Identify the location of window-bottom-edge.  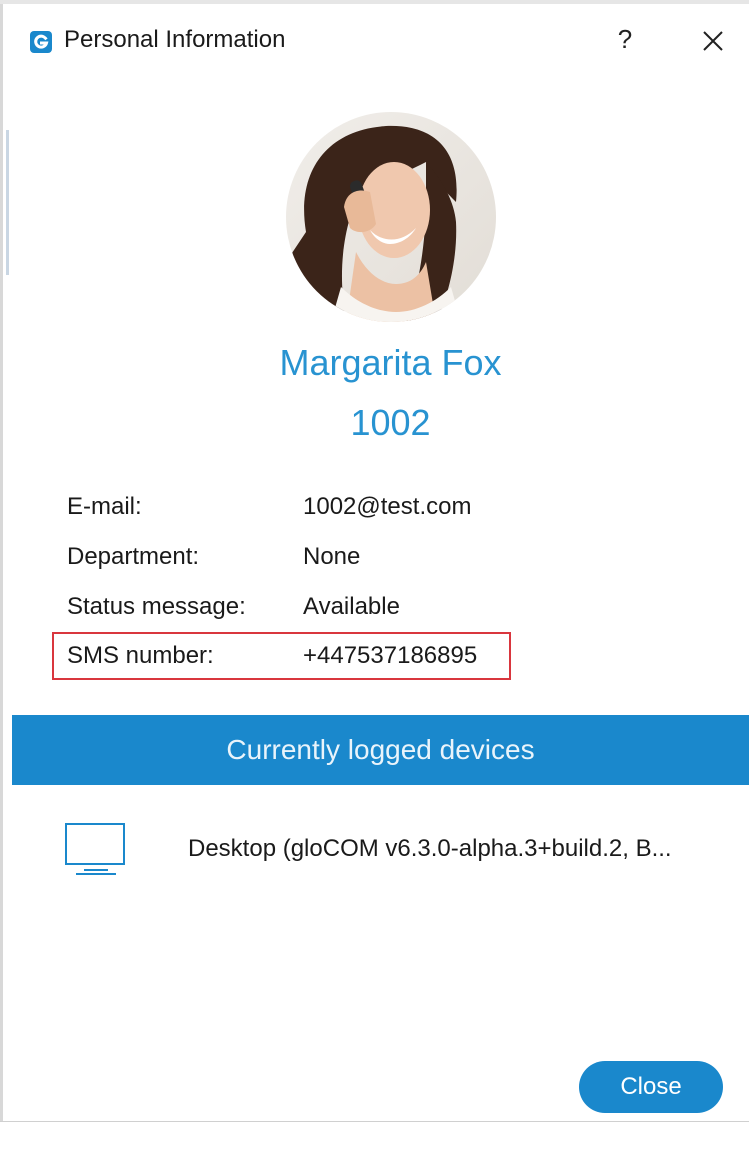
(374, 1135).